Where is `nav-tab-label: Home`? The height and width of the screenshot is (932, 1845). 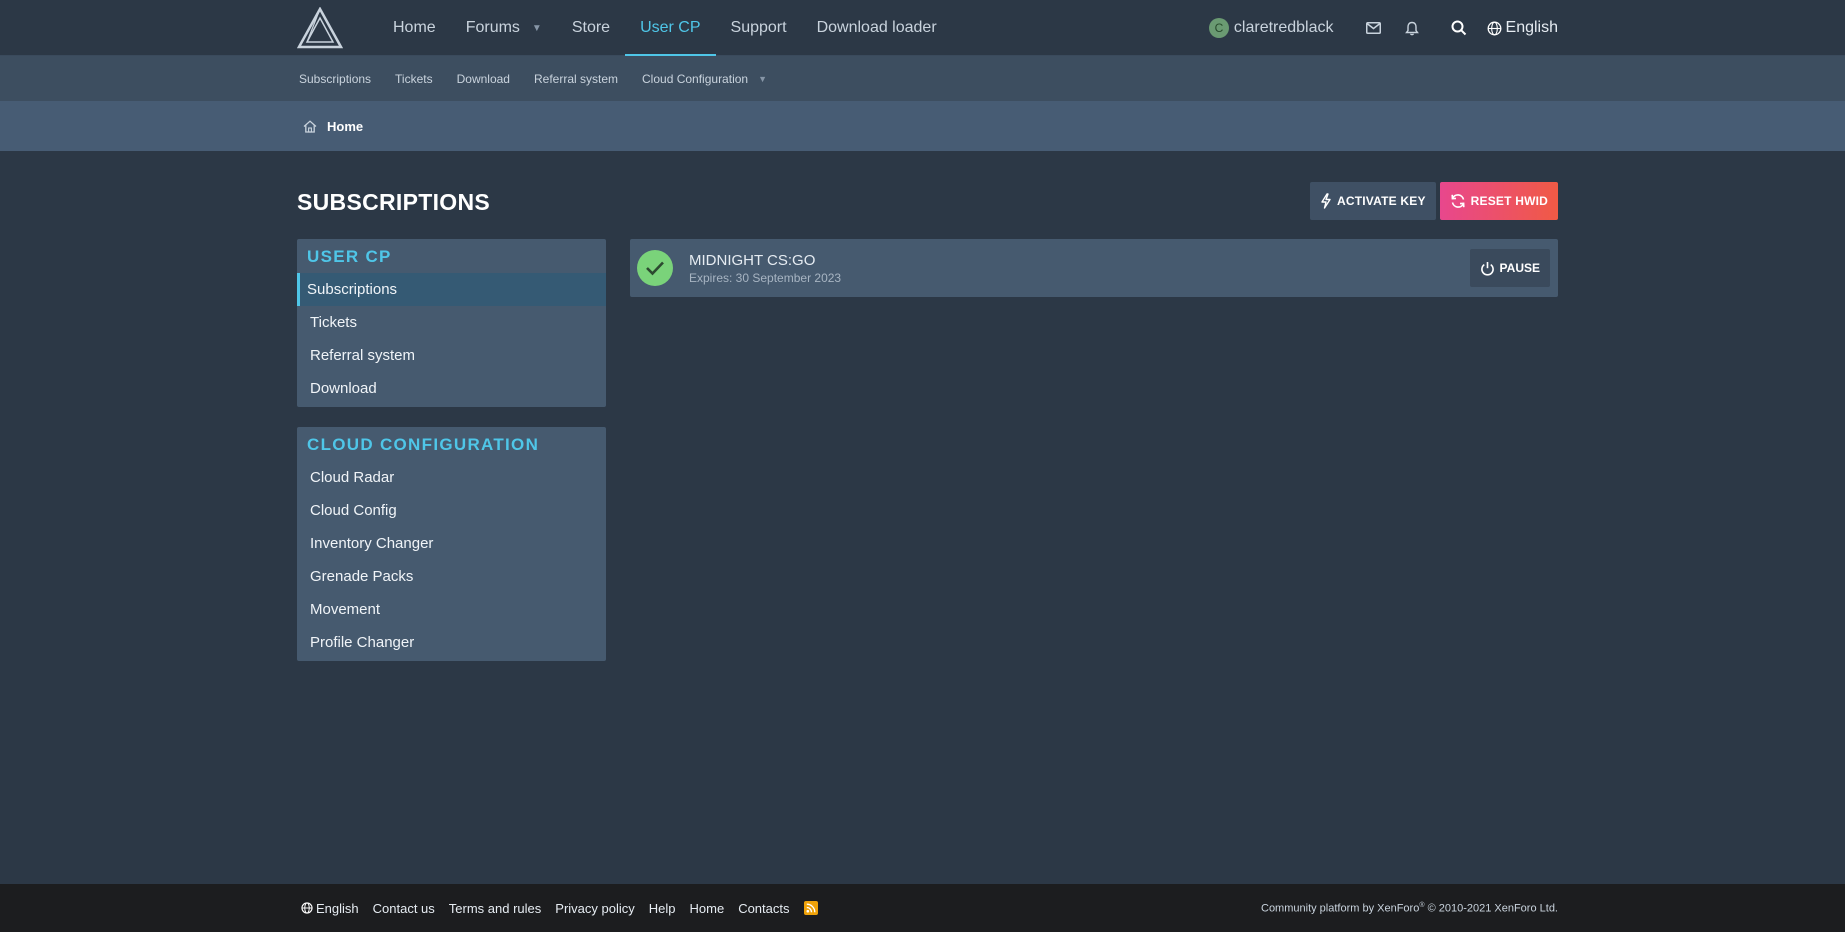
nav-tab-label: Home is located at coordinates (414, 27).